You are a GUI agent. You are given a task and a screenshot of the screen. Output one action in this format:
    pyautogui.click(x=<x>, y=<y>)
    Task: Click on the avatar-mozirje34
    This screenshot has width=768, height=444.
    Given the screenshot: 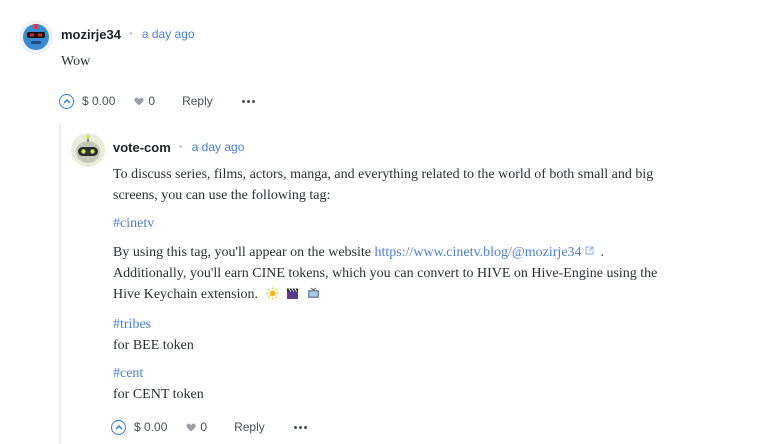 What is the action you would take?
    pyautogui.click(x=36, y=37)
    